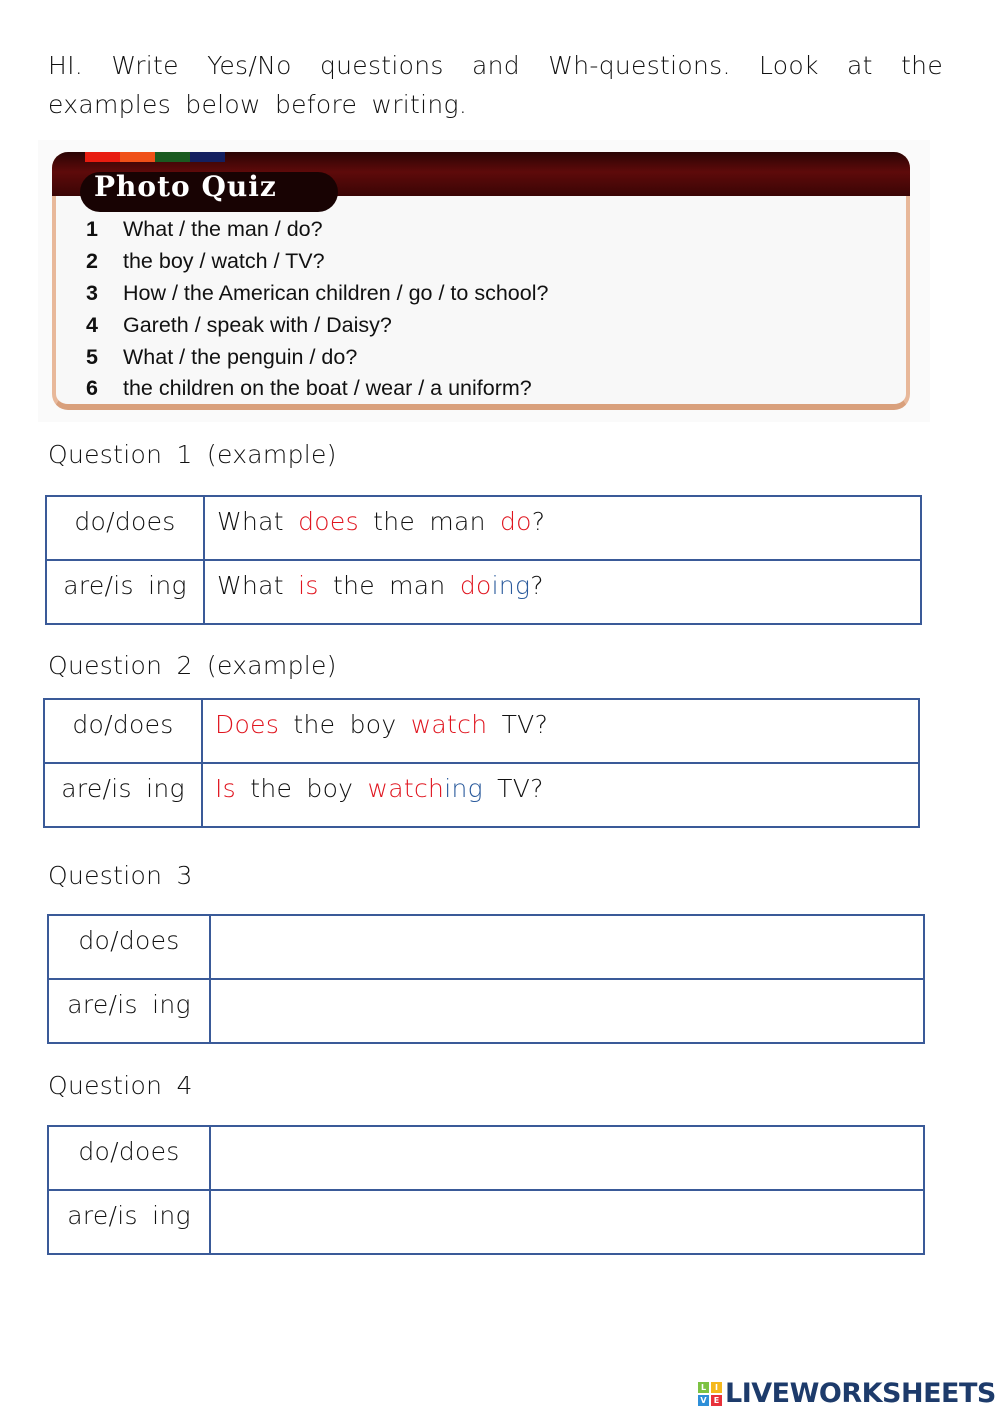  I want to click on quiz-item-text: Gareth / speak with / Daisy?, so click(257, 324).